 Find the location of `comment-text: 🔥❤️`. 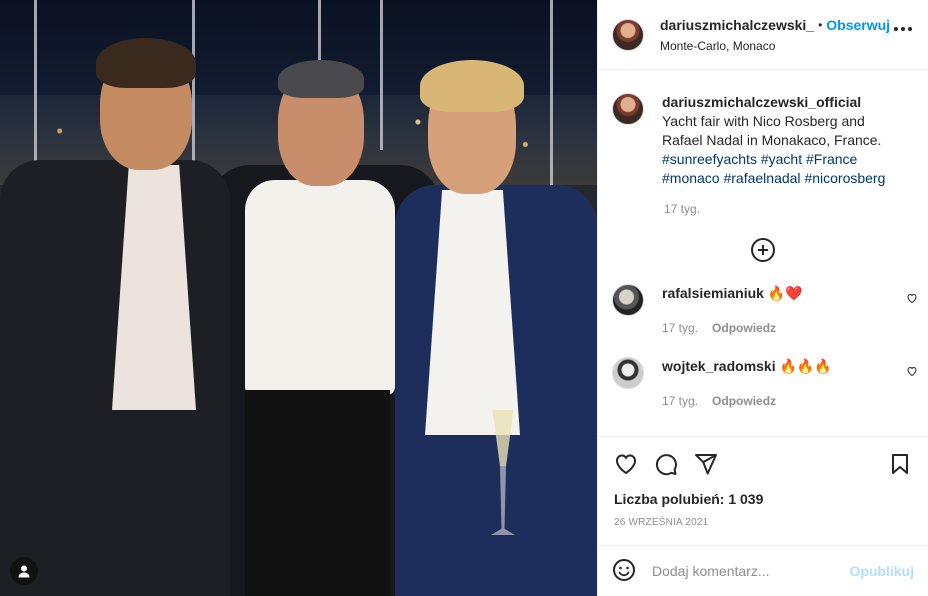

comment-text: 🔥❤️ is located at coordinates (785, 294).